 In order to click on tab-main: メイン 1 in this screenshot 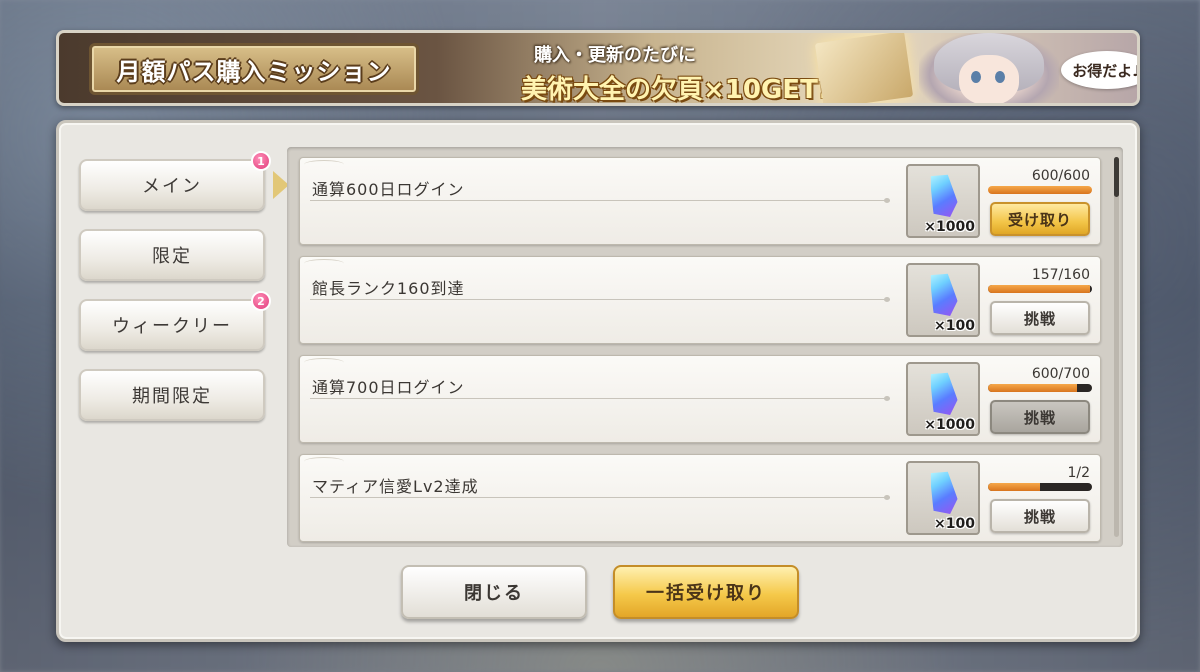, I will do `click(175, 181)`.